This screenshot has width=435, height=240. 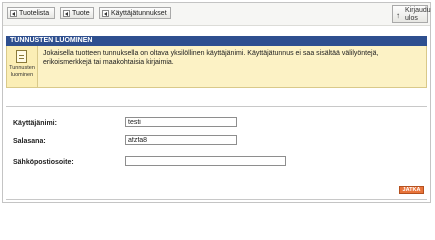 I want to click on logout-button: ↑ Kirjaudu ulos, so click(x=411, y=14).